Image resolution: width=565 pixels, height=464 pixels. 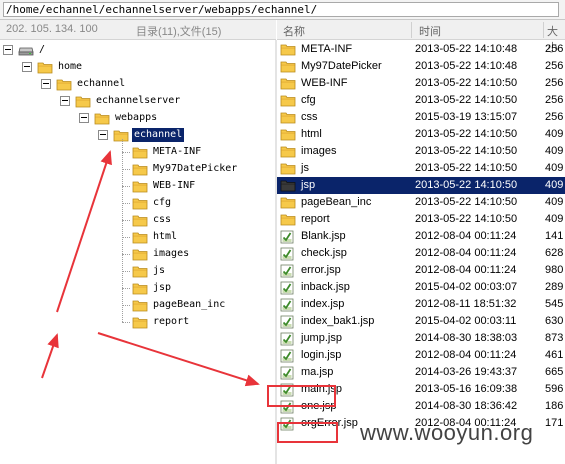 I want to click on tree-node-images: images, so click(x=137, y=254).